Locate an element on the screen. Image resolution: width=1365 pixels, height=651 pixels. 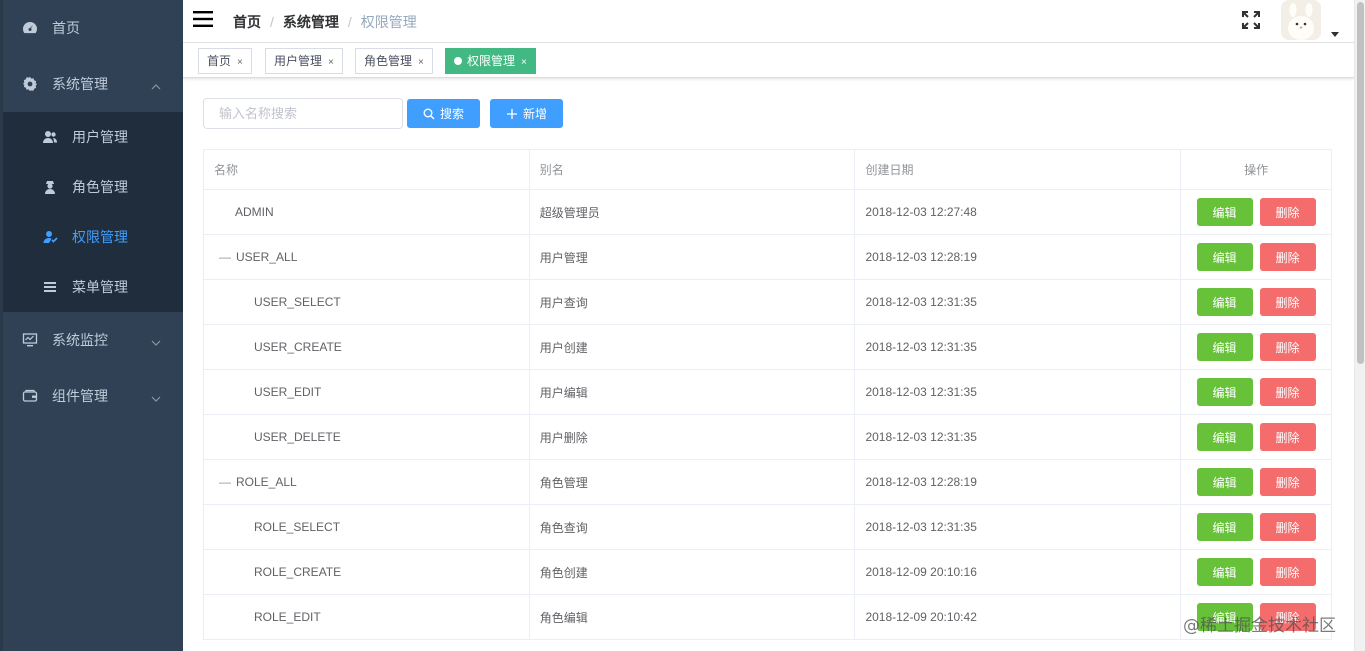
sidebar-item-menus: 菜单管理 is located at coordinates (91, 287).